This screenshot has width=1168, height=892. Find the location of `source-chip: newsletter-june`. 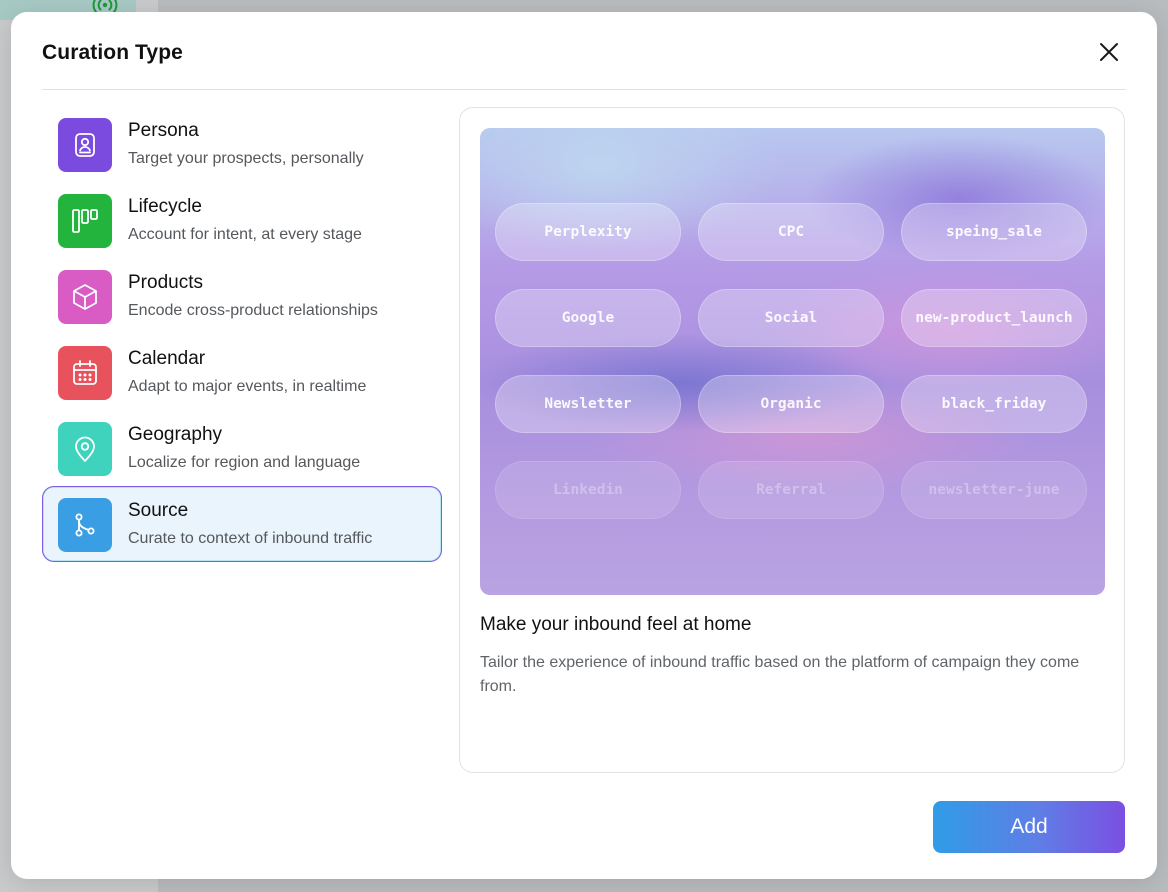

source-chip: newsletter-june is located at coordinates (994, 490).